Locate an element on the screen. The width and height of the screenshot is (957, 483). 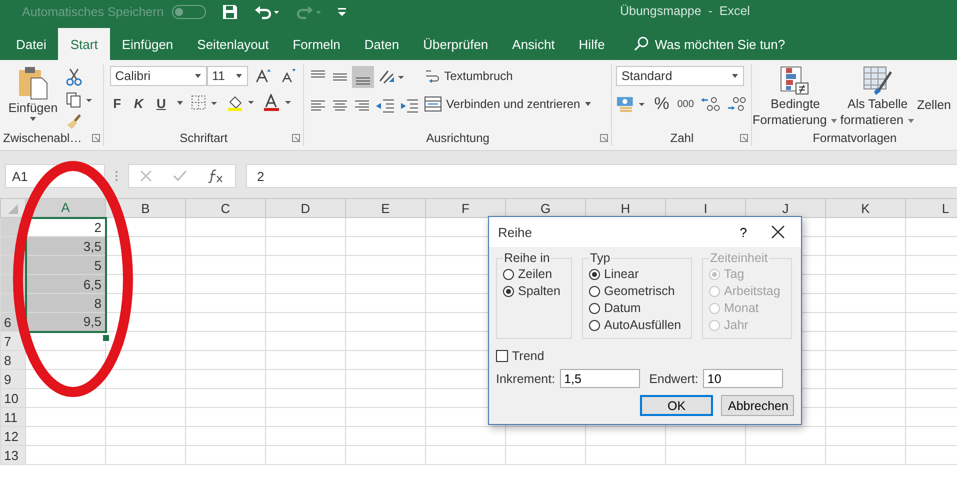
row-header: 8 is located at coordinates (13, 360).